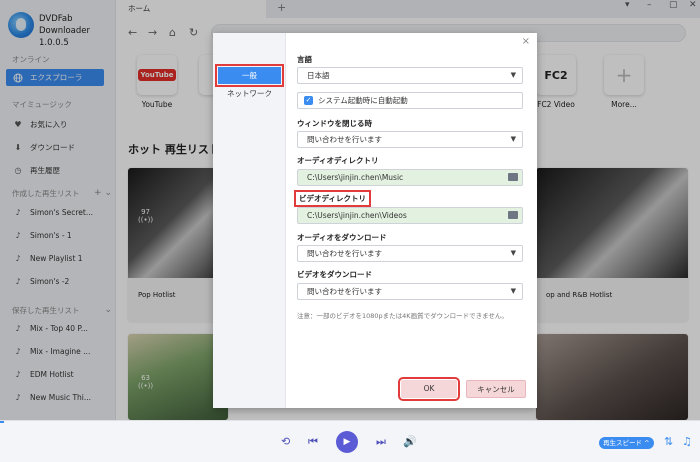 The width and height of the screenshot is (700, 462). Describe the element at coordinates (342, 237) in the screenshot. I see `audio-download-label: オーディオをダウンロード` at that location.